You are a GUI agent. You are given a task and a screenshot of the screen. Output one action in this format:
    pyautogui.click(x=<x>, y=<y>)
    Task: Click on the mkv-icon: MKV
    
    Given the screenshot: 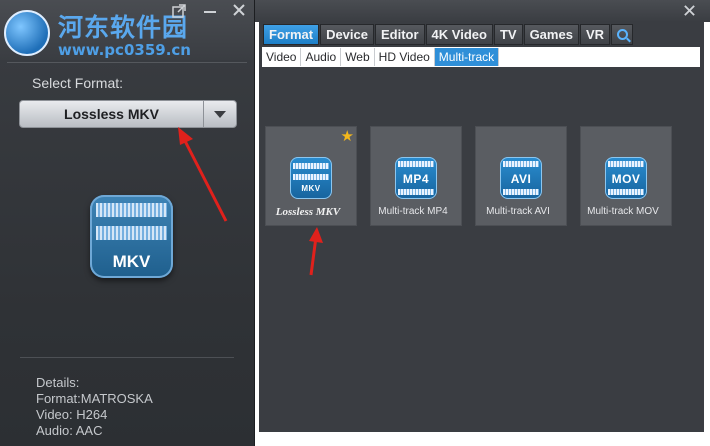 What is the action you would take?
    pyautogui.click(x=311, y=178)
    